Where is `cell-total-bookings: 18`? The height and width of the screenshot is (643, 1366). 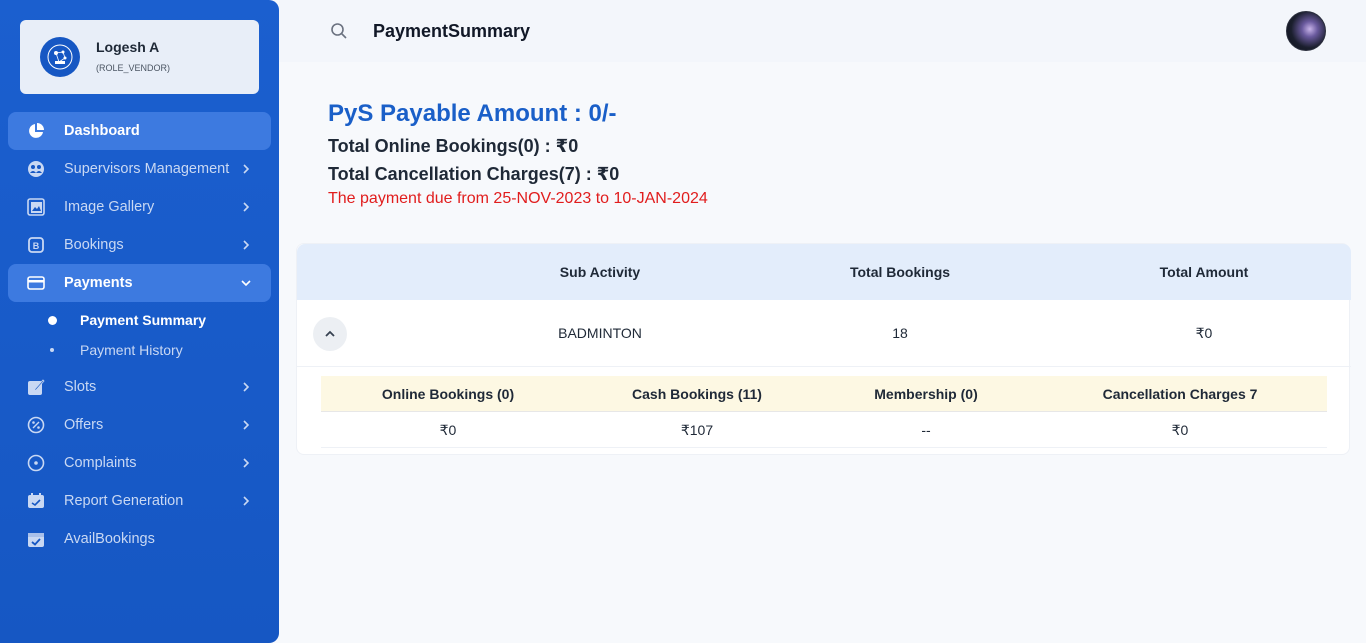 cell-total-bookings: 18 is located at coordinates (900, 333).